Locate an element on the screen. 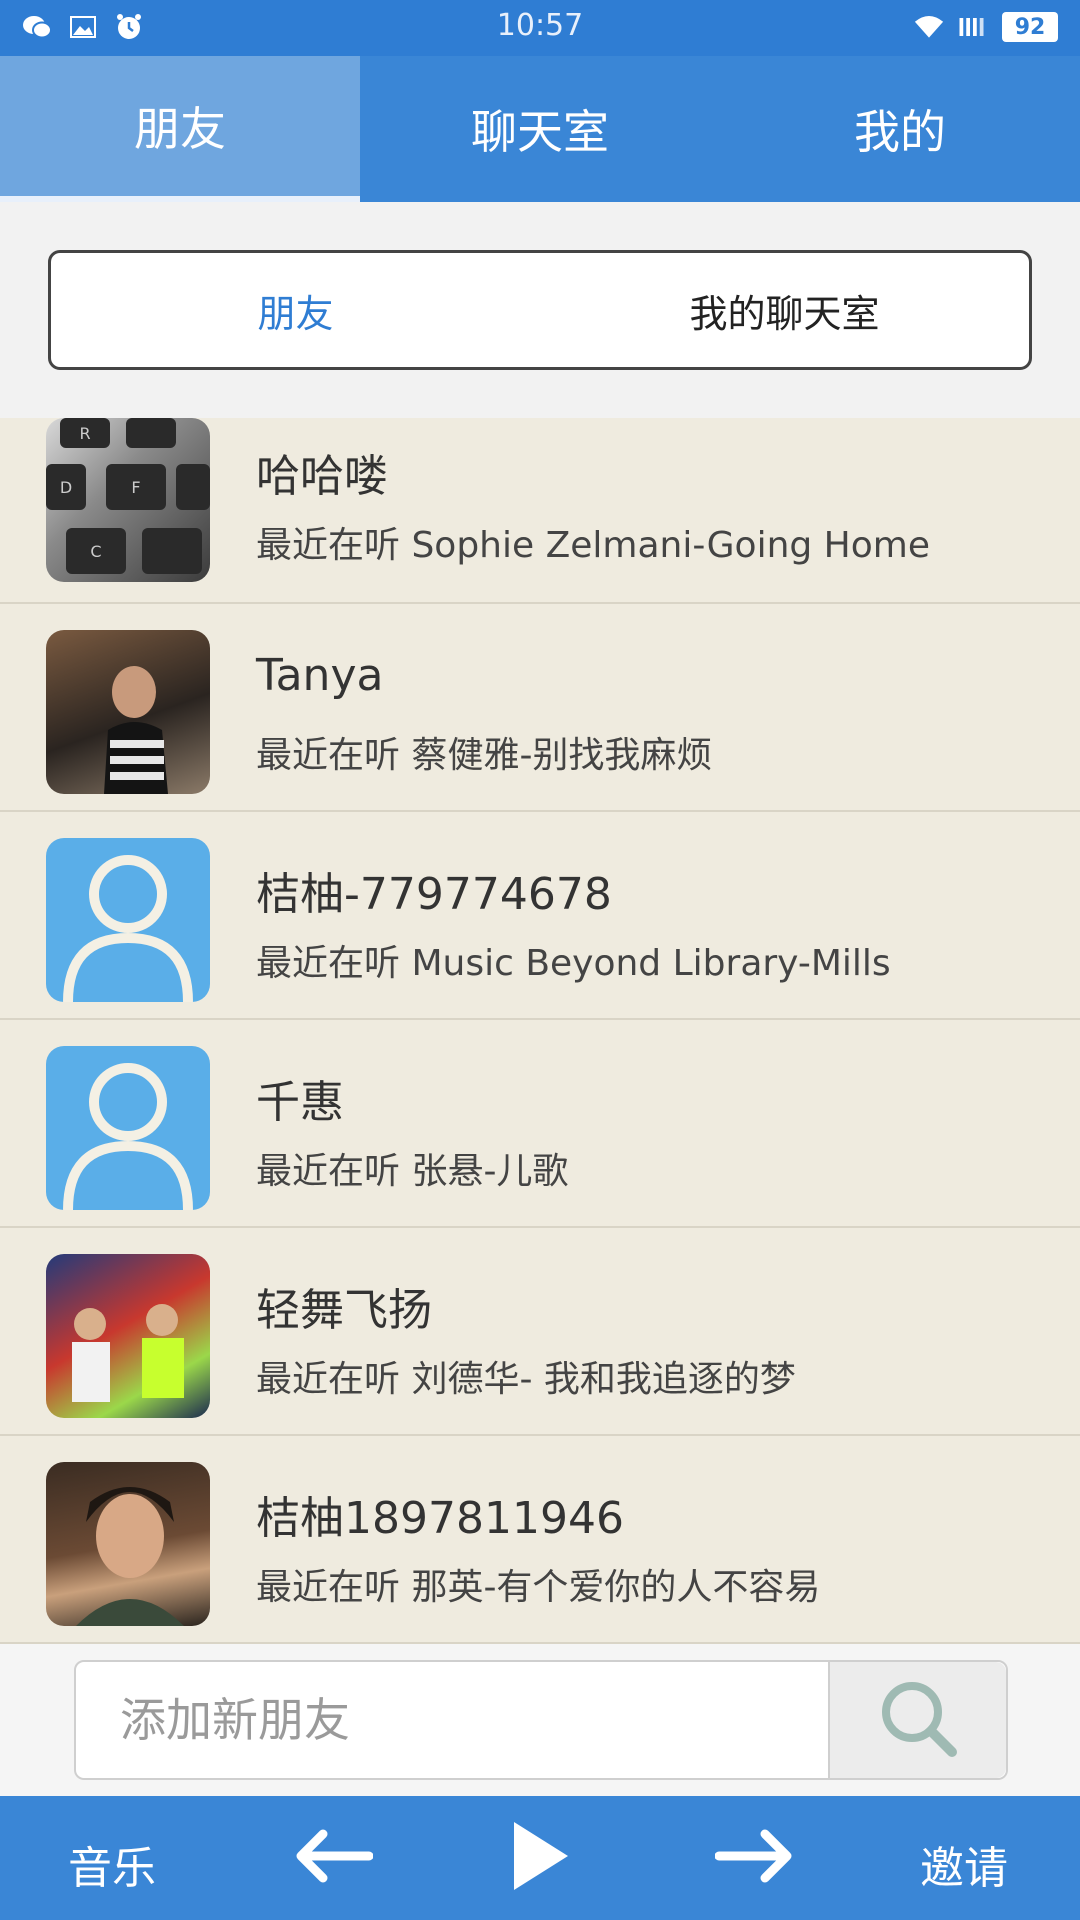 This screenshot has height=1920, width=1080. signal-icon is located at coordinates (973, 27).